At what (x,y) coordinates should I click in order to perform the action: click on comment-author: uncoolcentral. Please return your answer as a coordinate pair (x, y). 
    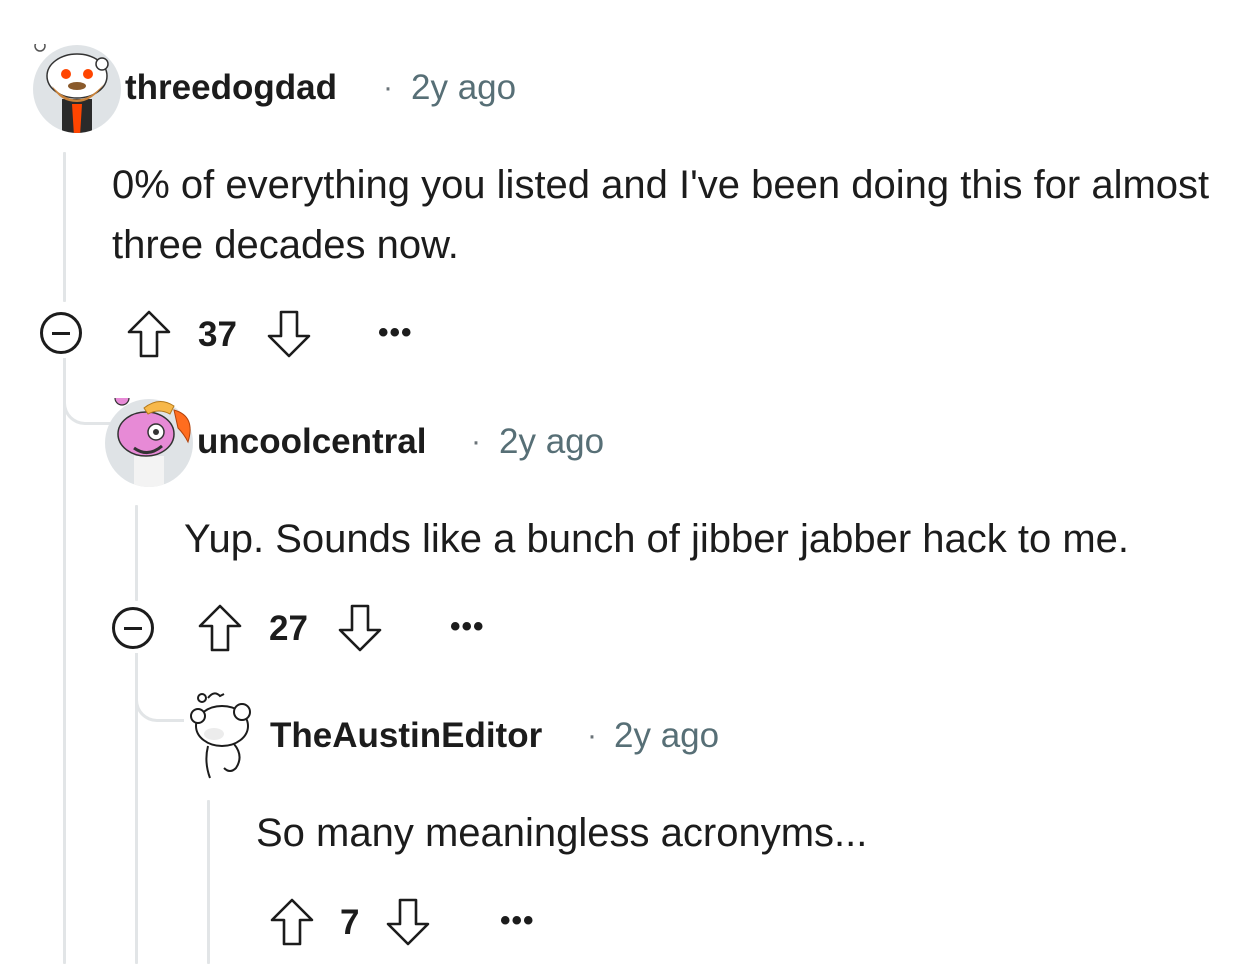
    Looking at the image, I should click on (311, 442).